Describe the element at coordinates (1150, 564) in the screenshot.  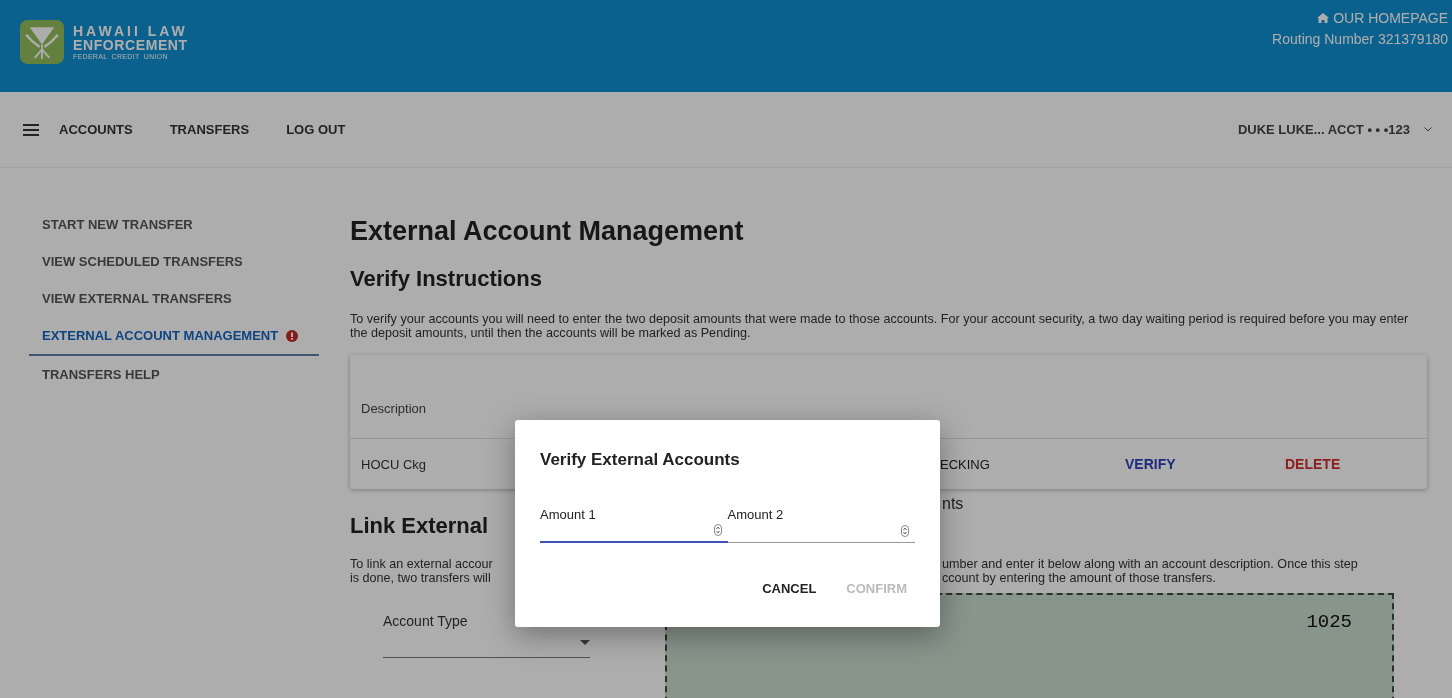
I see `instructions-text: umber and enter it below along with an account description. Once this step` at that location.